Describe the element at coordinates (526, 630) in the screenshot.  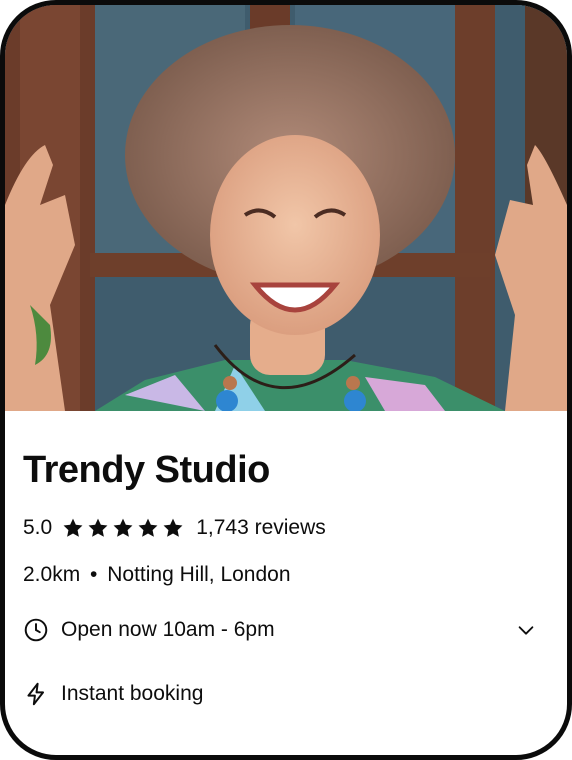
I see `chevron-down-icon` at that location.